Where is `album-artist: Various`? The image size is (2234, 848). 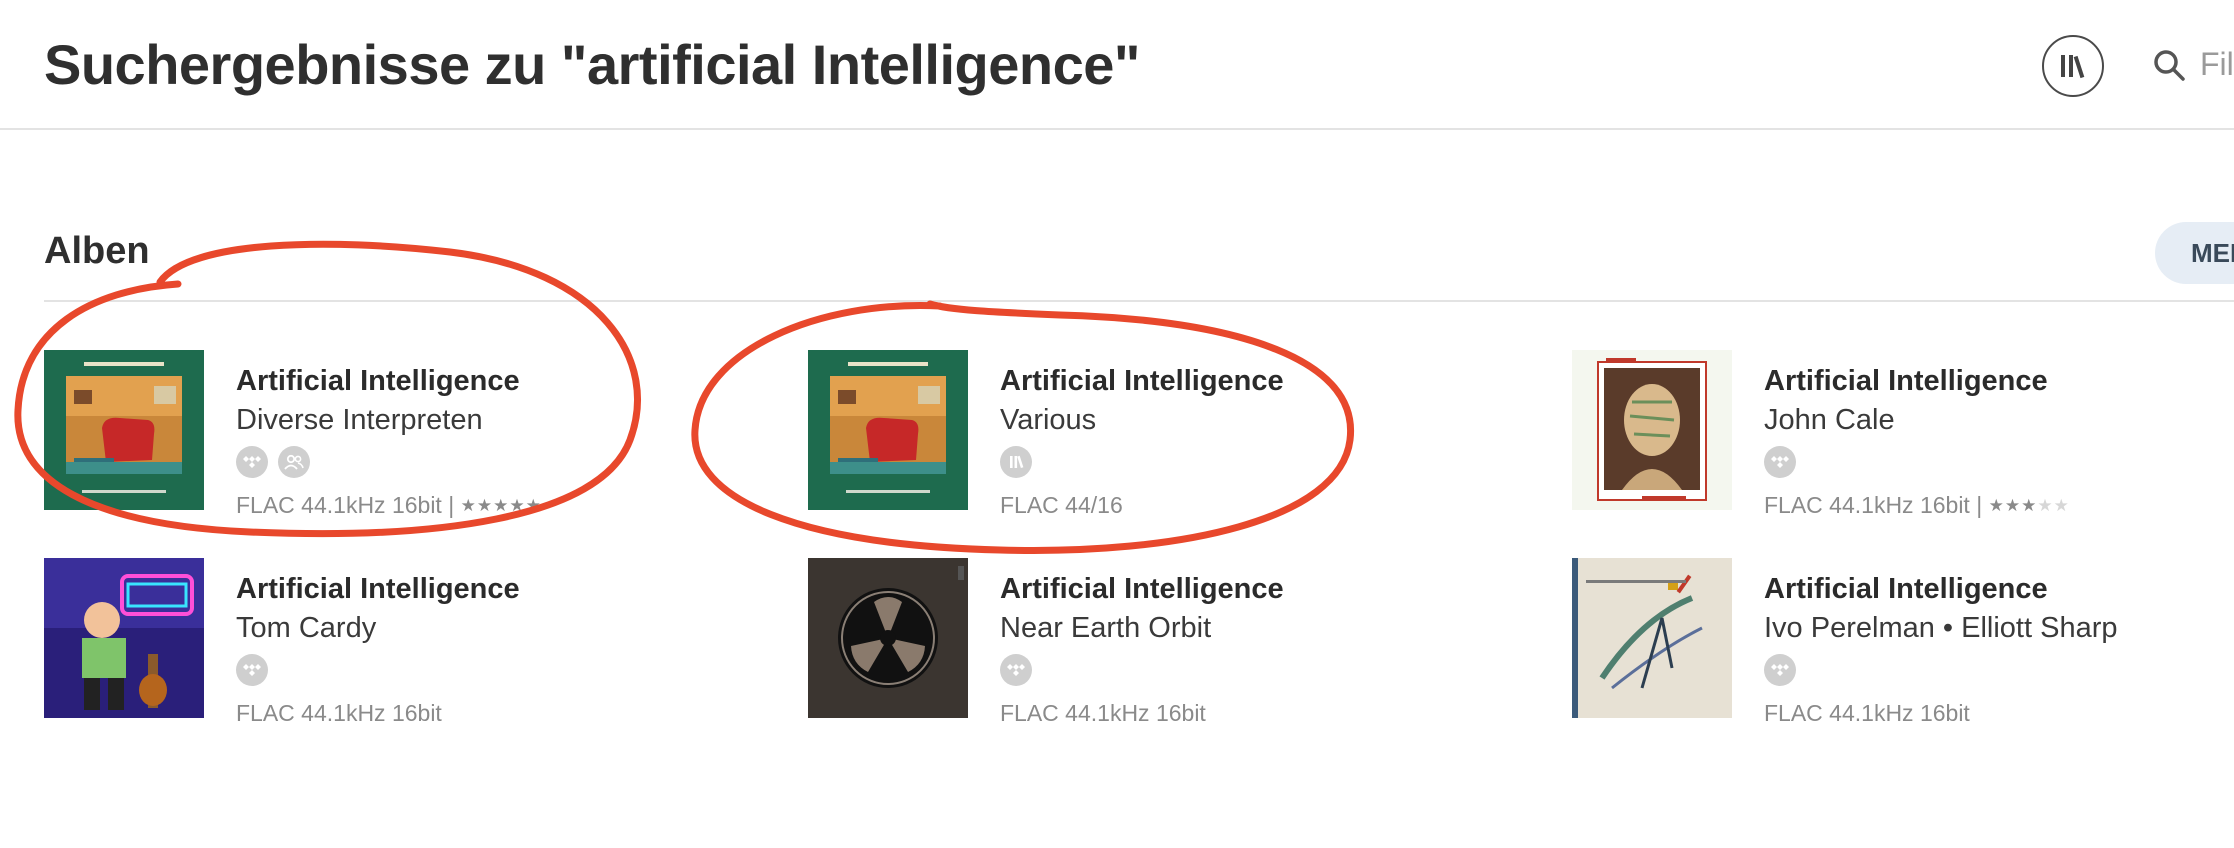 album-artist: Various is located at coordinates (1280, 420).